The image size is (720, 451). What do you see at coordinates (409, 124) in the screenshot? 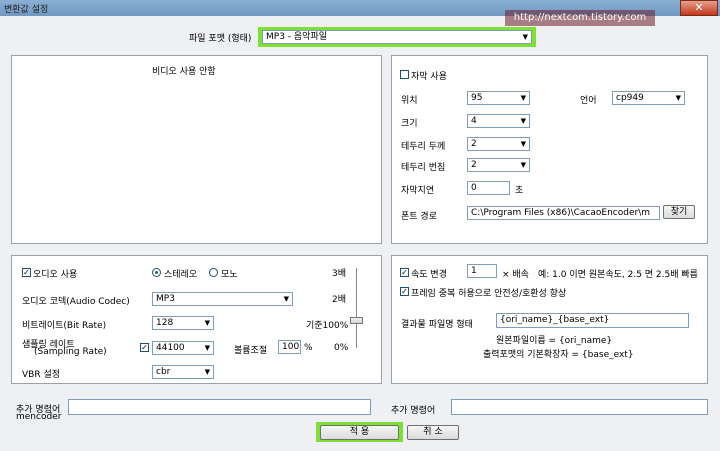
I see `size-label: 크기` at bounding box center [409, 124].